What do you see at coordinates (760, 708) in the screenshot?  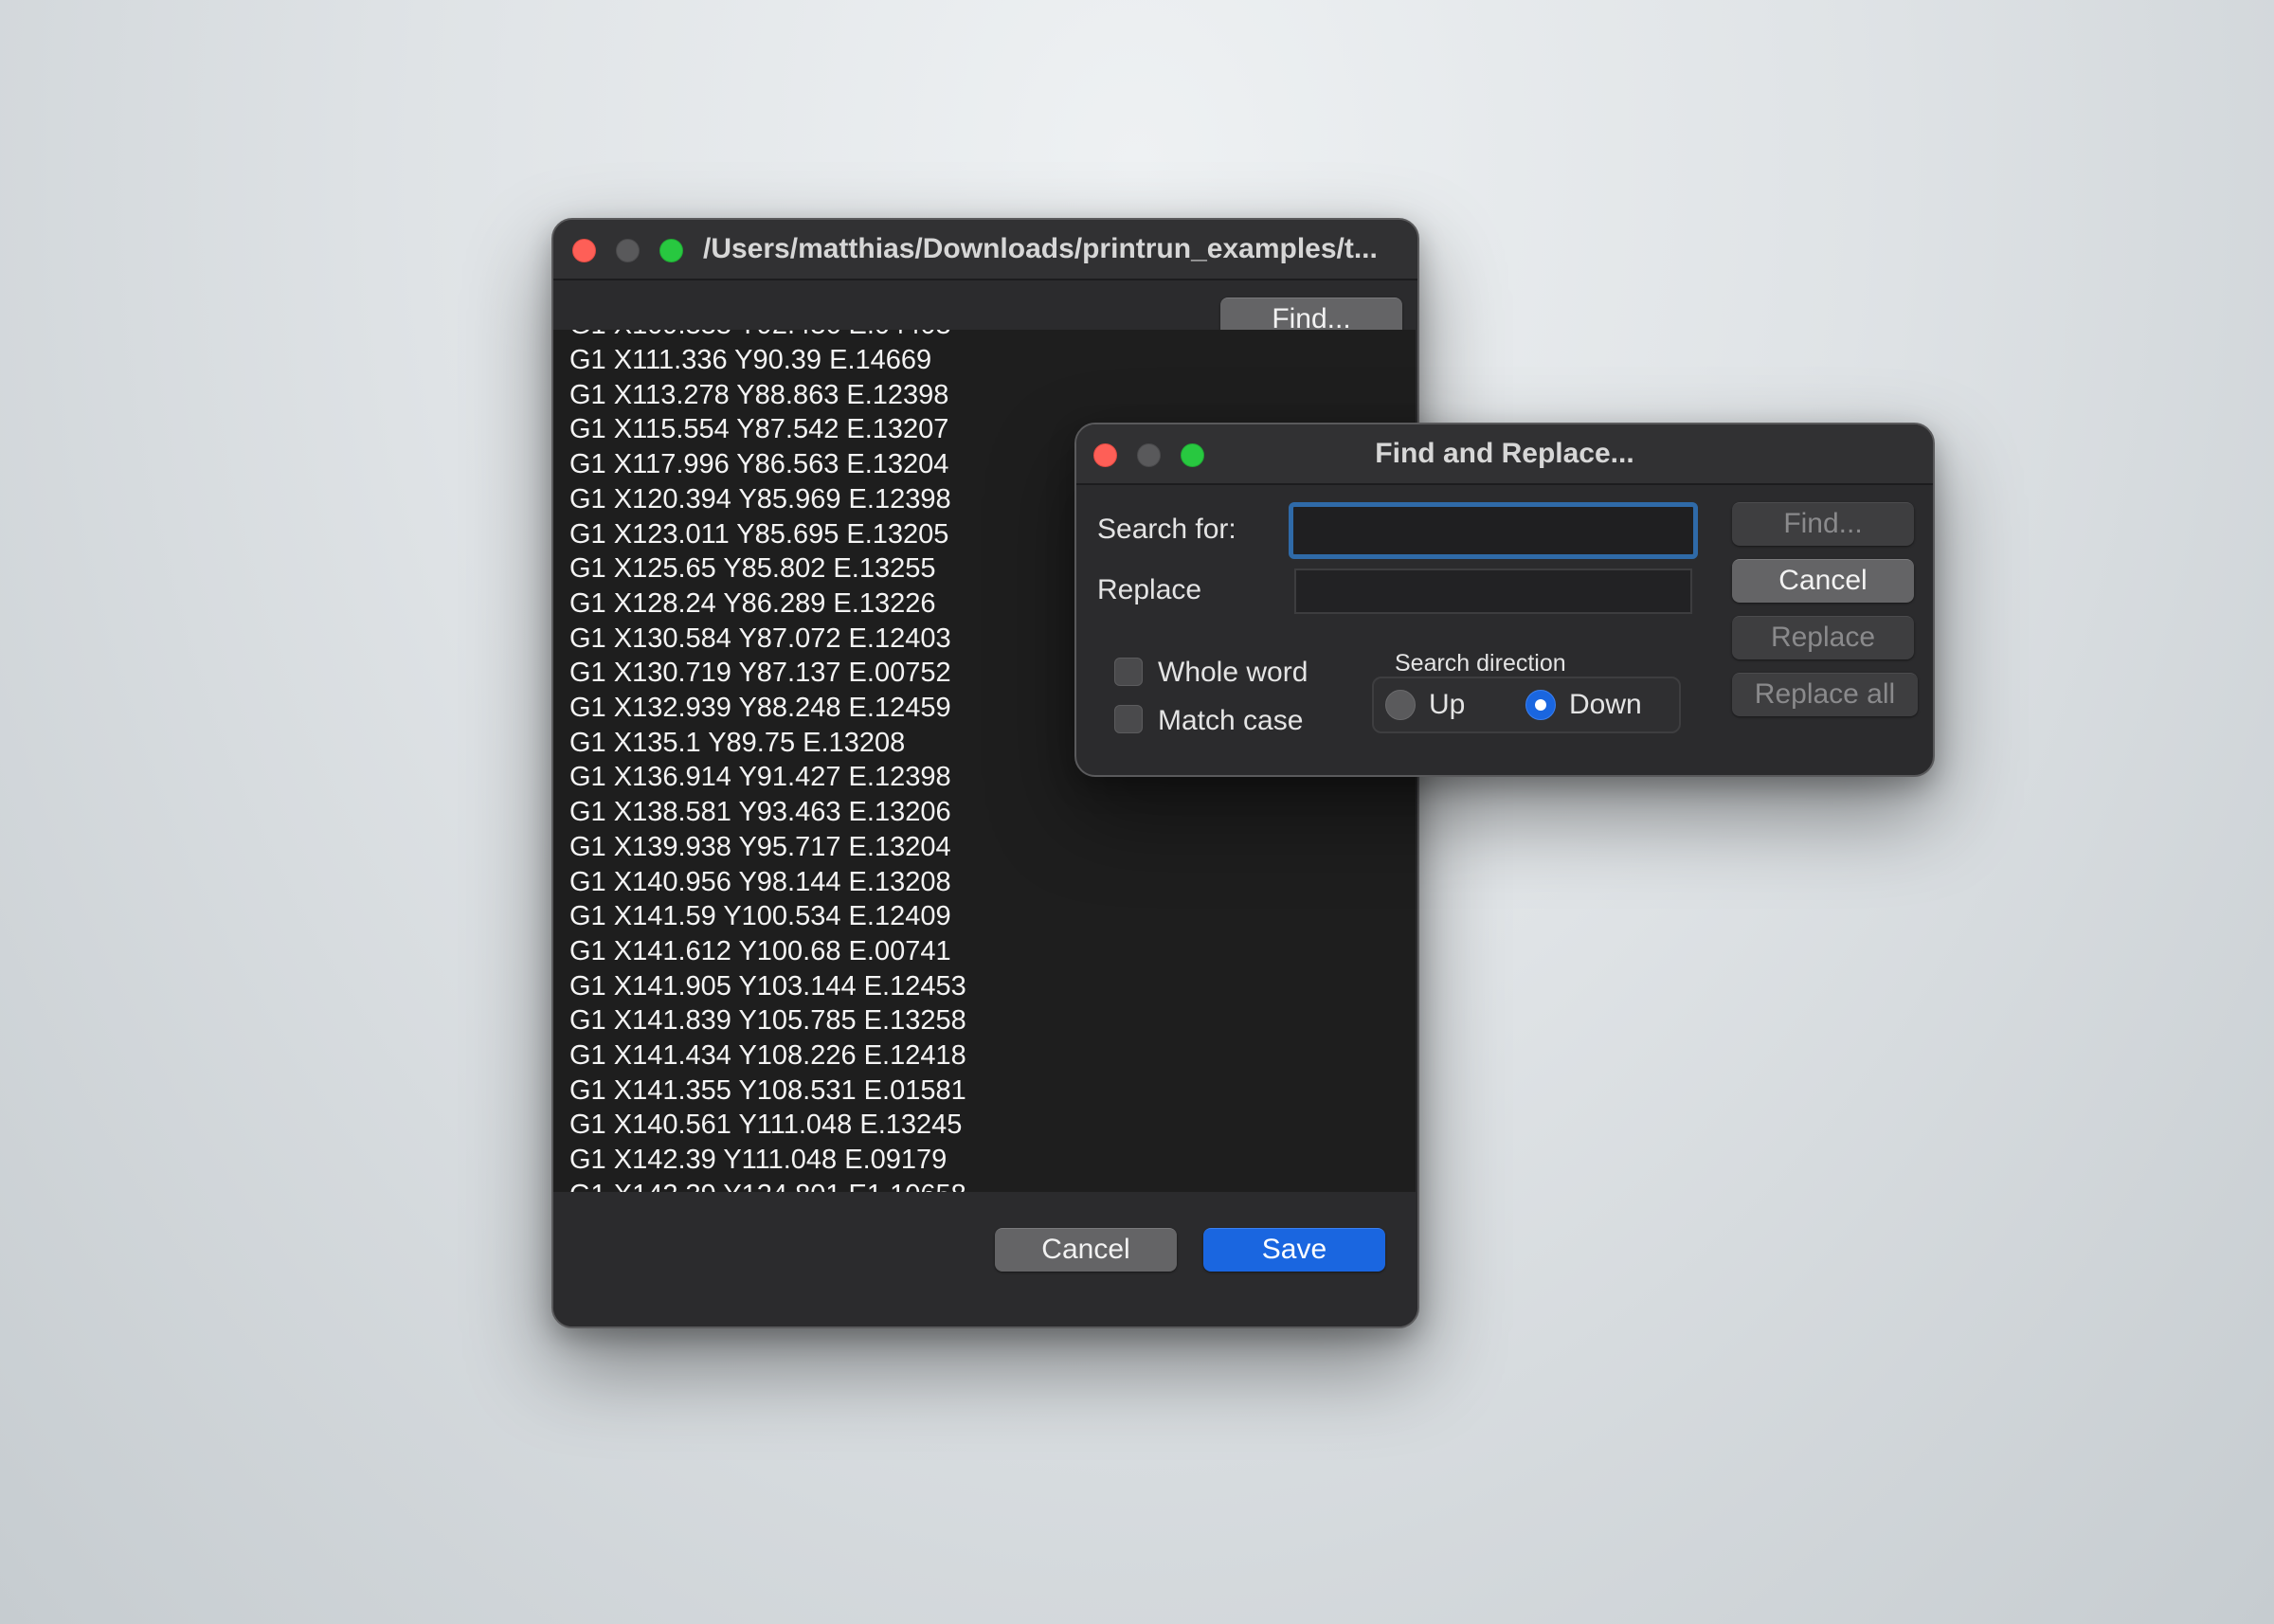 I see `code-line: G1 X132.939 Y88.248 E.12459` at bounding box center [760, 708].